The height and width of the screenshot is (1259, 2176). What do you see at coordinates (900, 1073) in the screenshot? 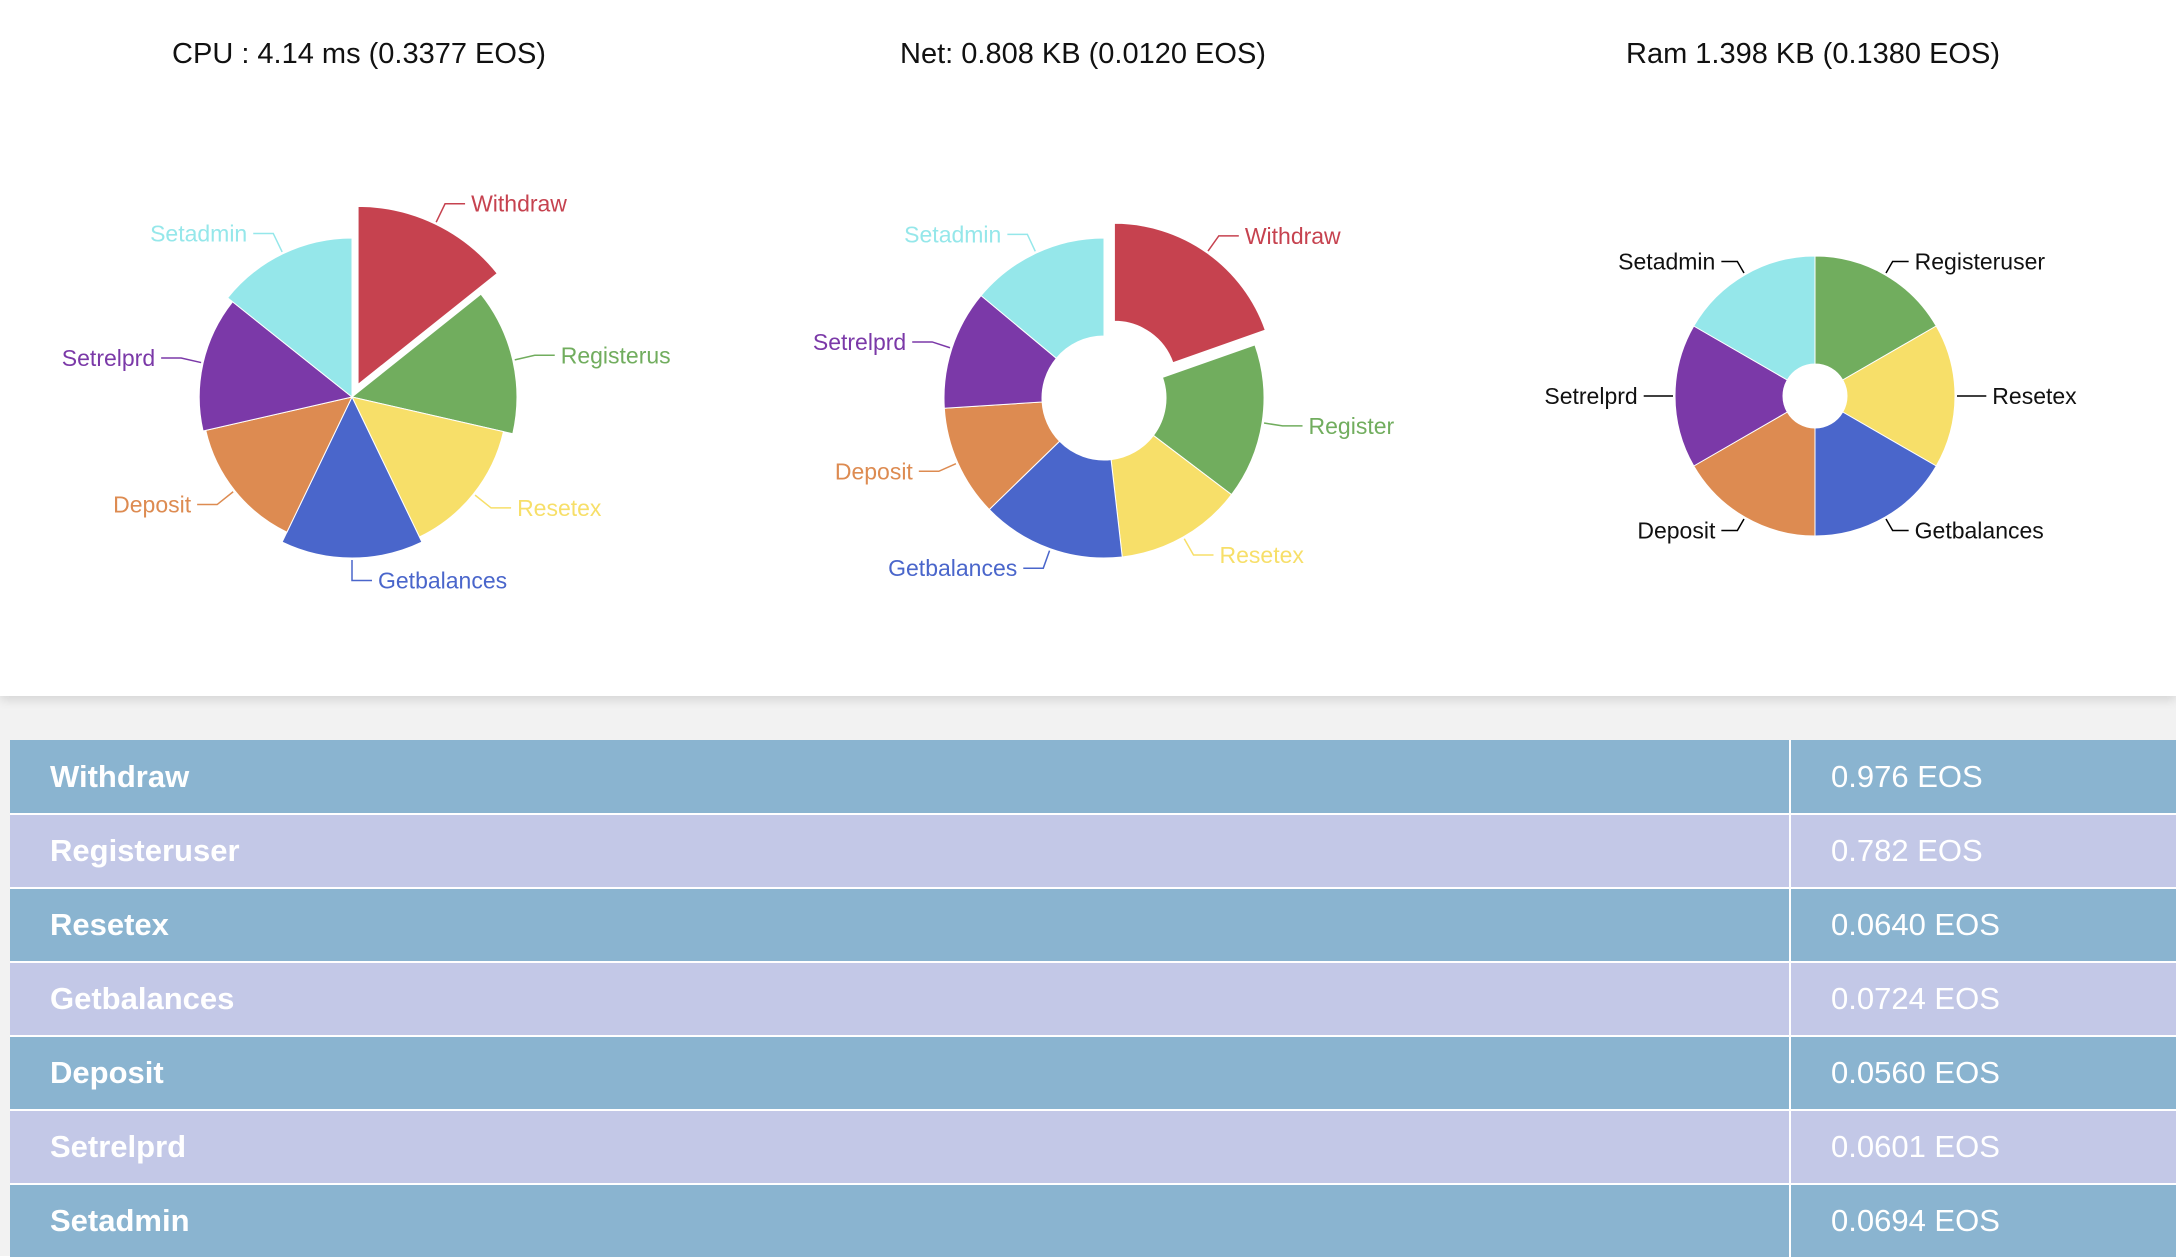
I see `row-name: Deposit` at bounding box center [900, 1073].